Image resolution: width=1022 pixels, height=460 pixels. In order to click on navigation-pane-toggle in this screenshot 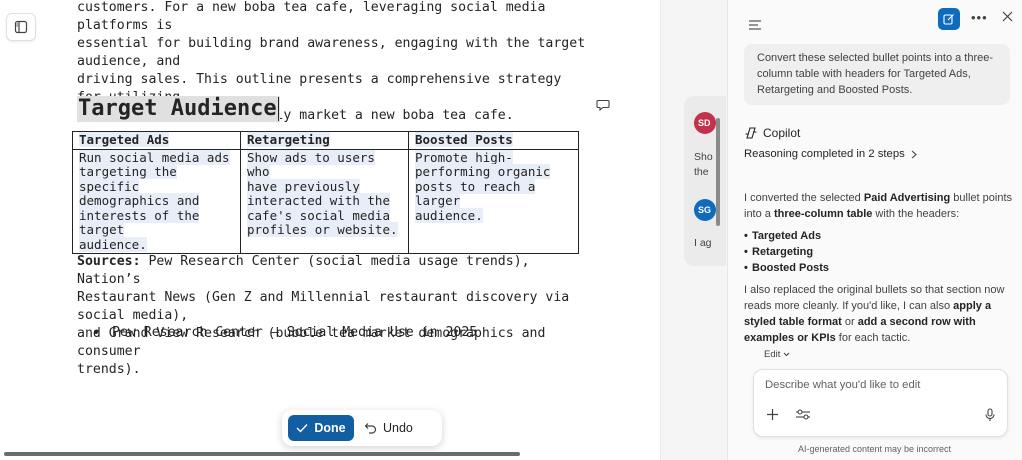, I will do `click(21, 27)`.